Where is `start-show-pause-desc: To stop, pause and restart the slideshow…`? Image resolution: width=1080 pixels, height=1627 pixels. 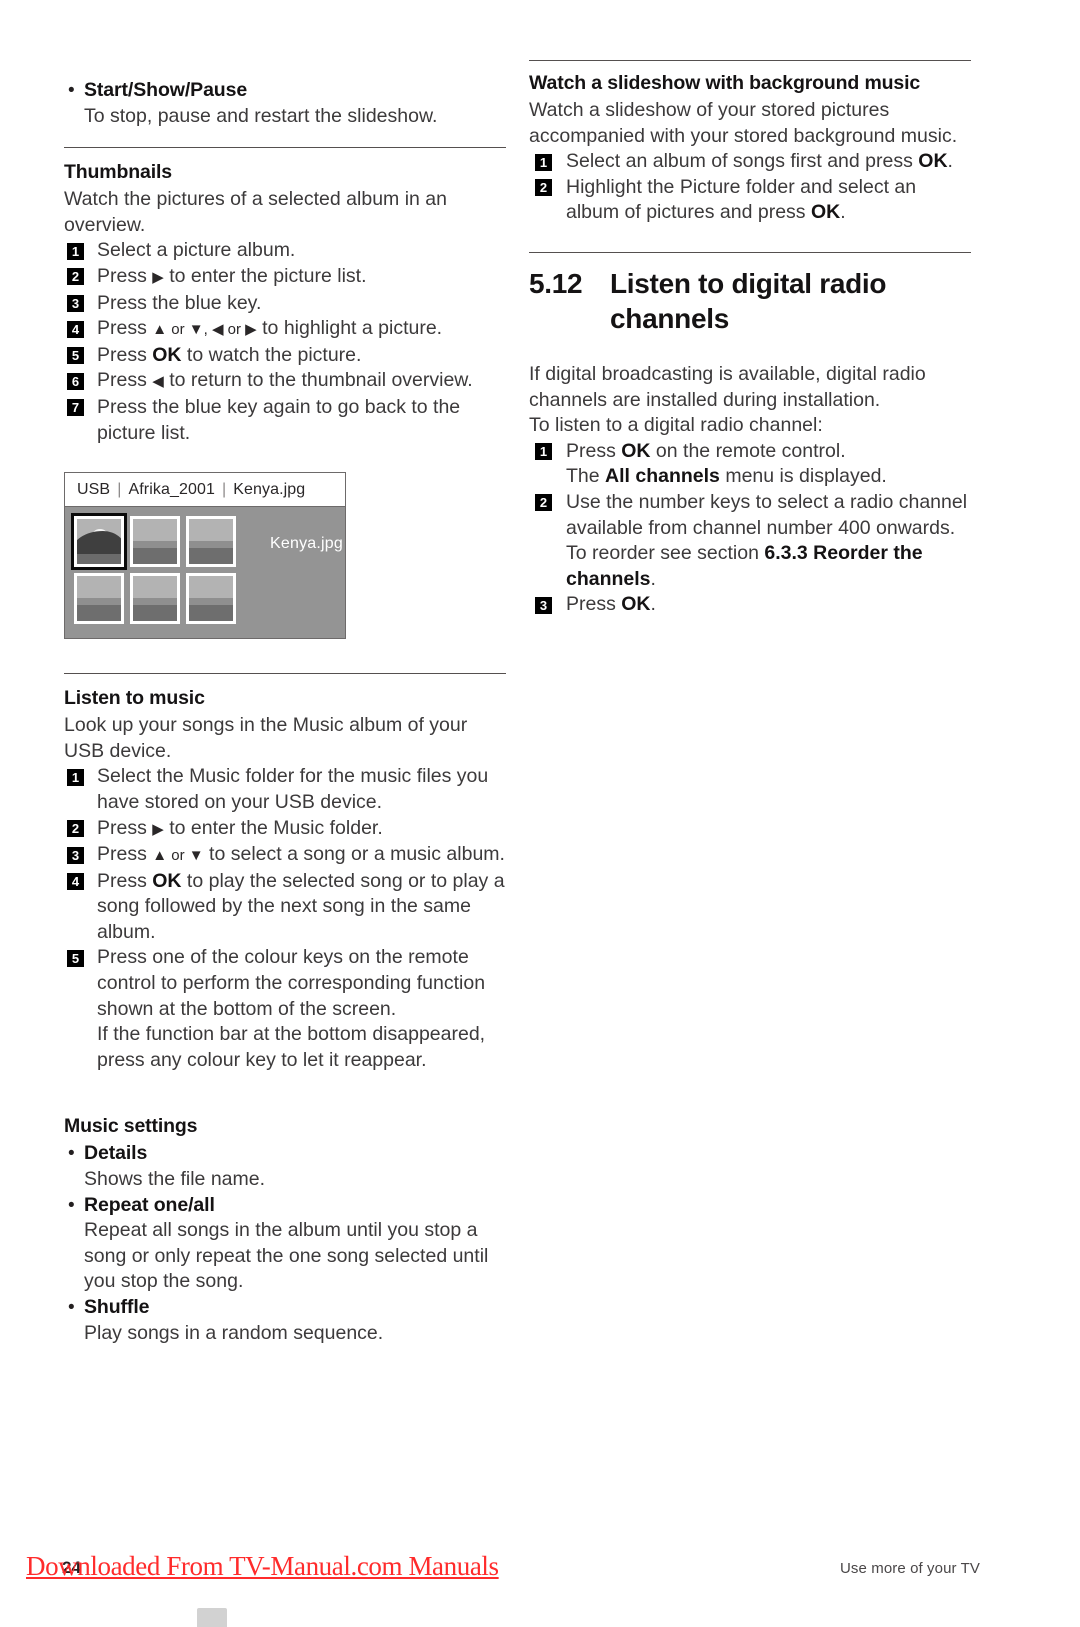 start-show-pause-desc: To stop, pause and restart the slideshow… is located at coordinates (261, 115).